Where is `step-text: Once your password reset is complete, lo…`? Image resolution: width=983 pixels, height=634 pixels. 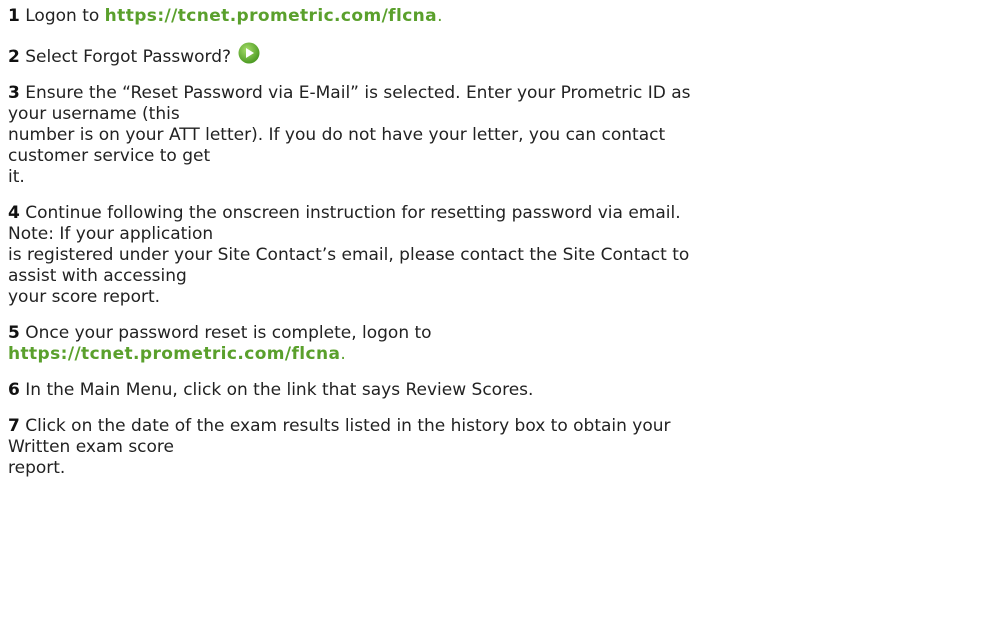 step-text: Once your password reset is complete, lo… is located at coordinates (228, 333).